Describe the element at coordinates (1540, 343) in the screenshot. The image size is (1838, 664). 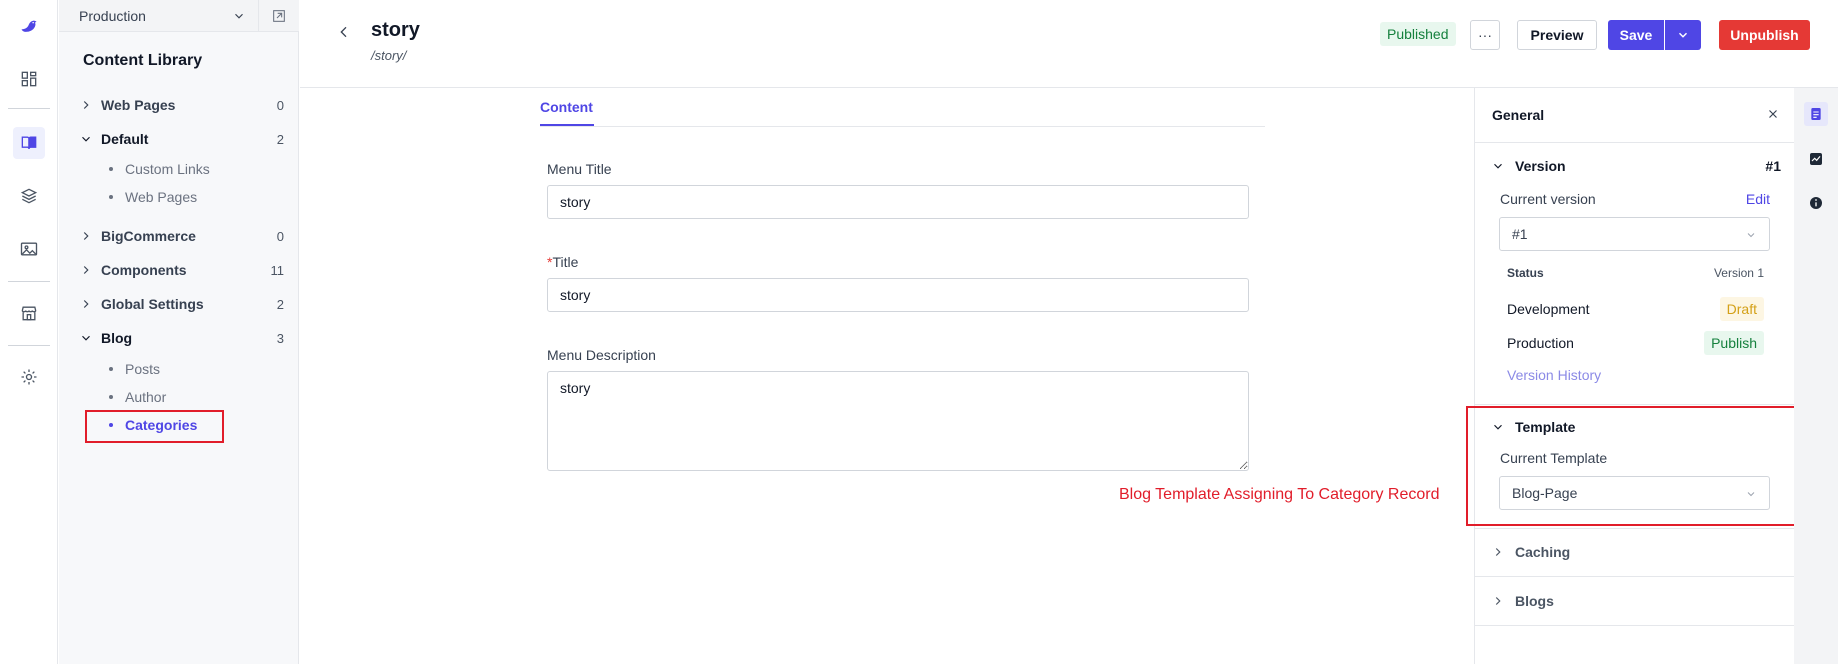
I see `production-label: Production` at that location.